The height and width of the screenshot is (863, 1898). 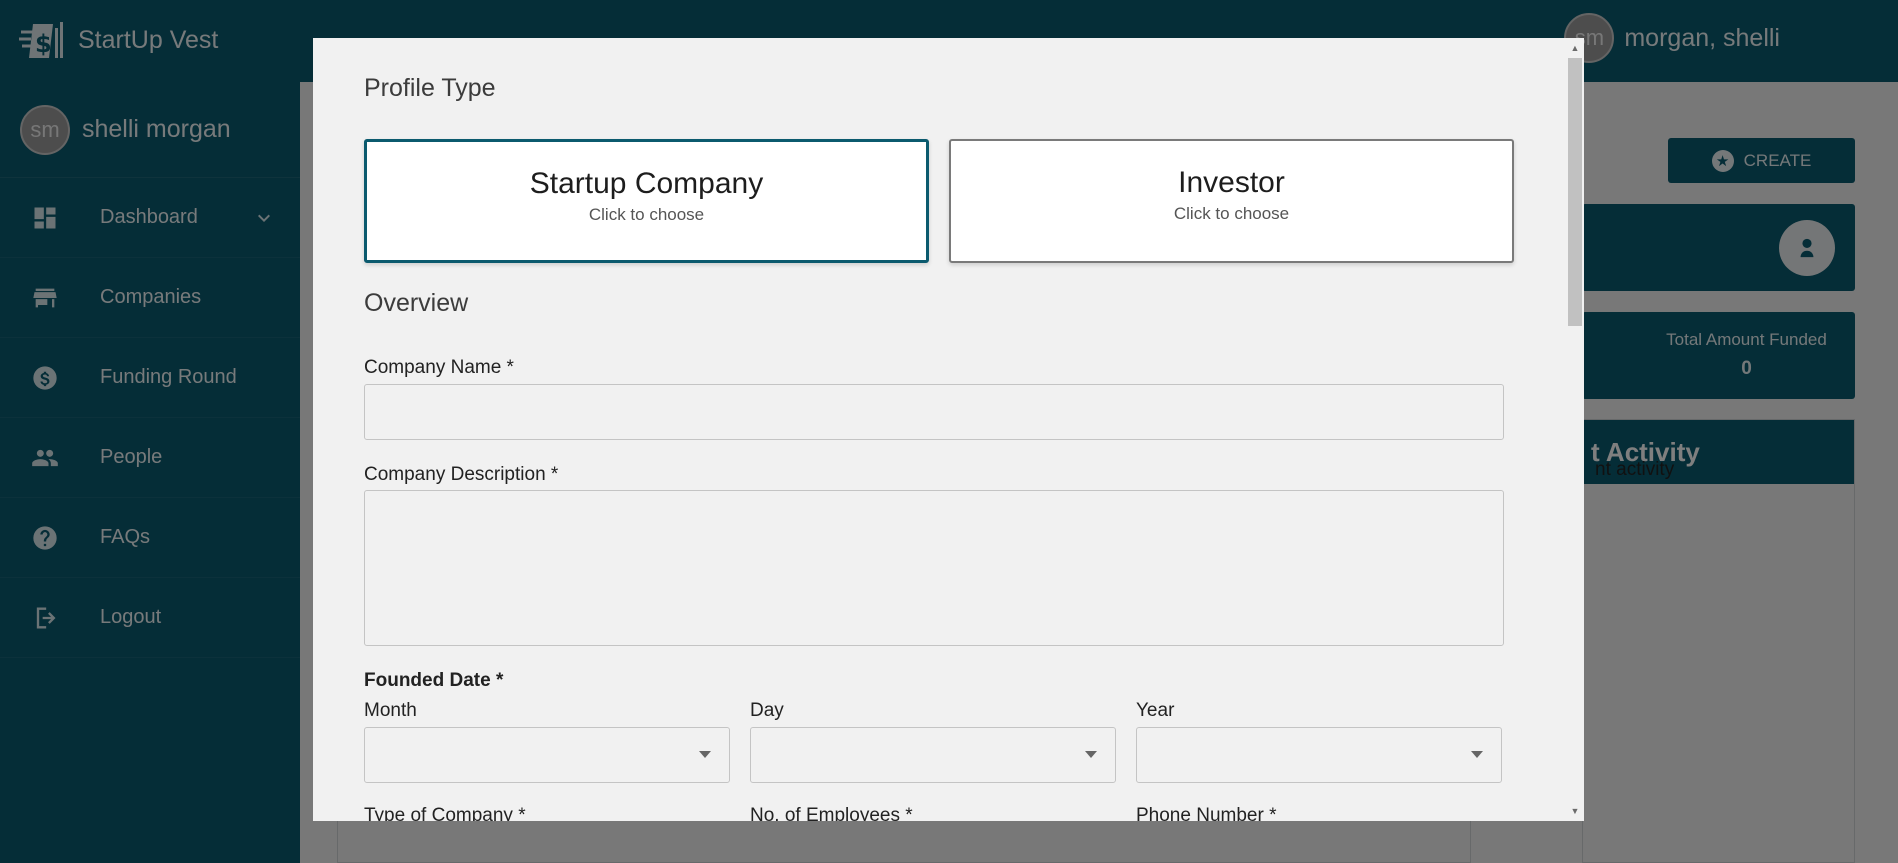 I want to click on scroll-down-arrow-icon: ▼, so click(x=1575, y=811).